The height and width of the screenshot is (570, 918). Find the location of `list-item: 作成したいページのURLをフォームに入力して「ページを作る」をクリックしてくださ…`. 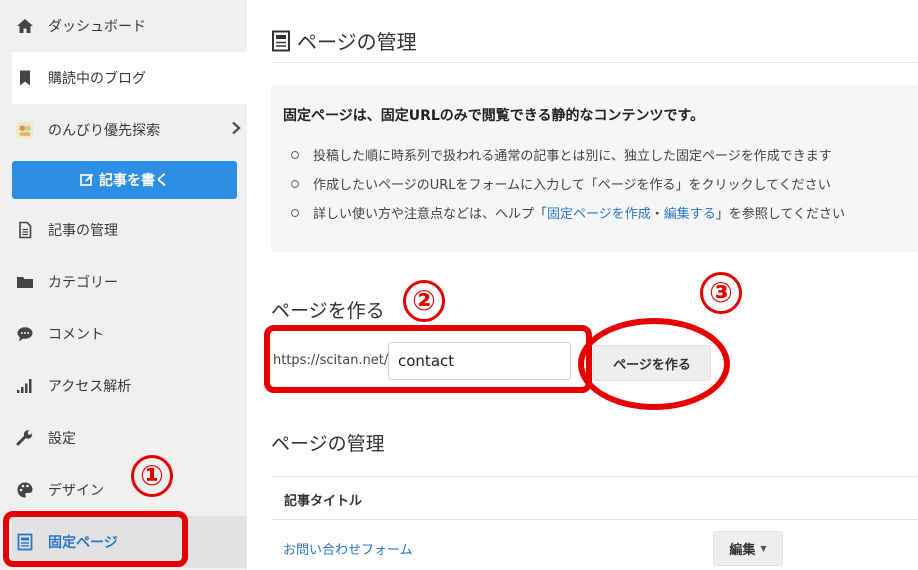

list-item: 作成したいページのURLをフォームに入力して「ページを作る」をクリックしてくださ… is located at coordinates (568, 188).